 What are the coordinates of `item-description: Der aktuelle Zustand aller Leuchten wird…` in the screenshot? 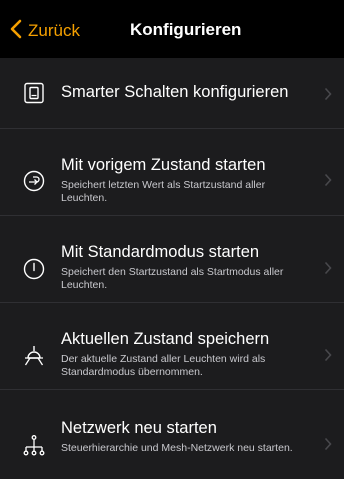 It's located at (163, 365).